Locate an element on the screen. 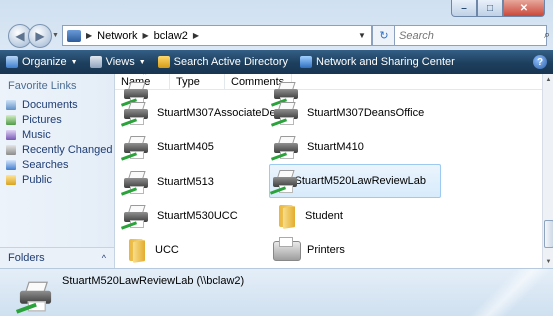  list-item: Student is located at coordinates (308, 216).